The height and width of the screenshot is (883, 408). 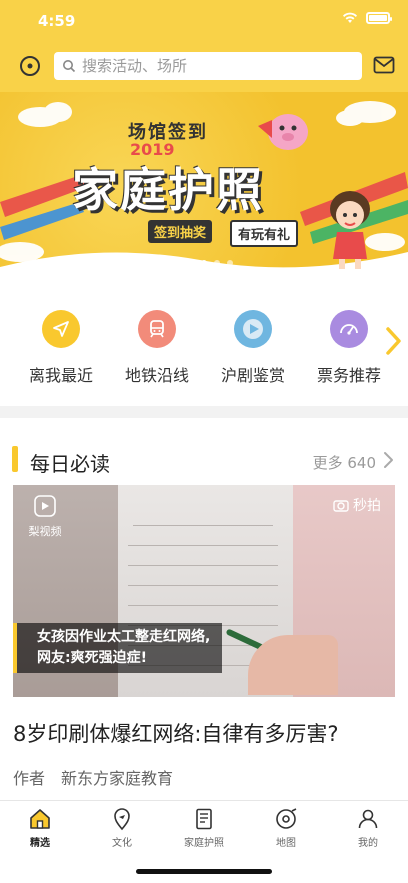 I want to click on map-icon, so click(x=286, y=818).